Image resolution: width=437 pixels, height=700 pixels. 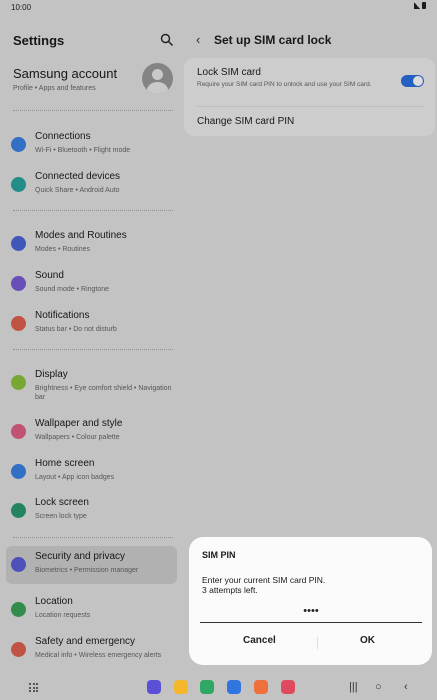 What do you see at coordinates (18, 184) in the screenshot?
I see `devices-icon` at bounding box center [18, 184].